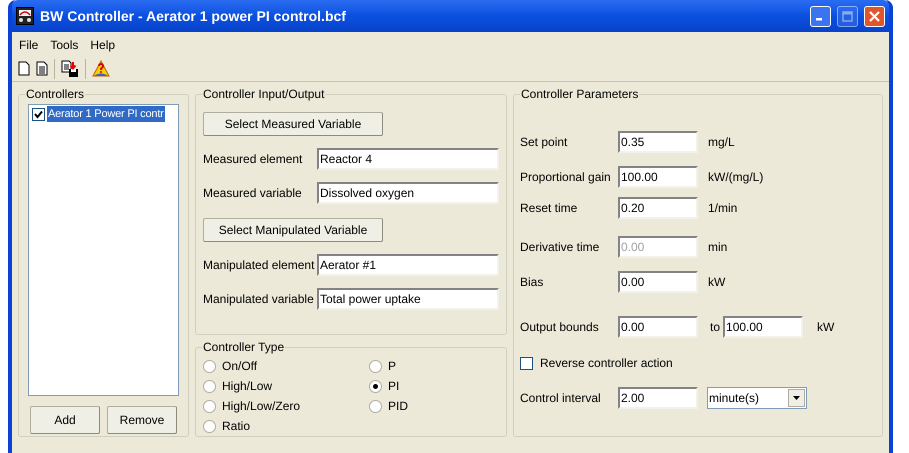 This screenshot has height=453, width=909. What do you see at coordinates (408, 299) in the screenshot?
I see `input-field: Total power uptake` at bounding box center [408, 299].